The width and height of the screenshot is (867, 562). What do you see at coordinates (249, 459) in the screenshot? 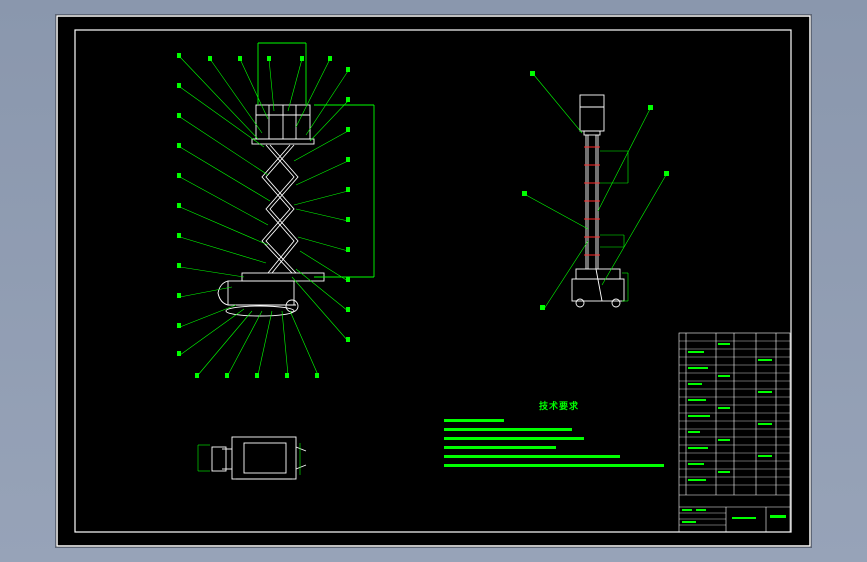
I see `top-view-dims` at bounding box center [249, 459].